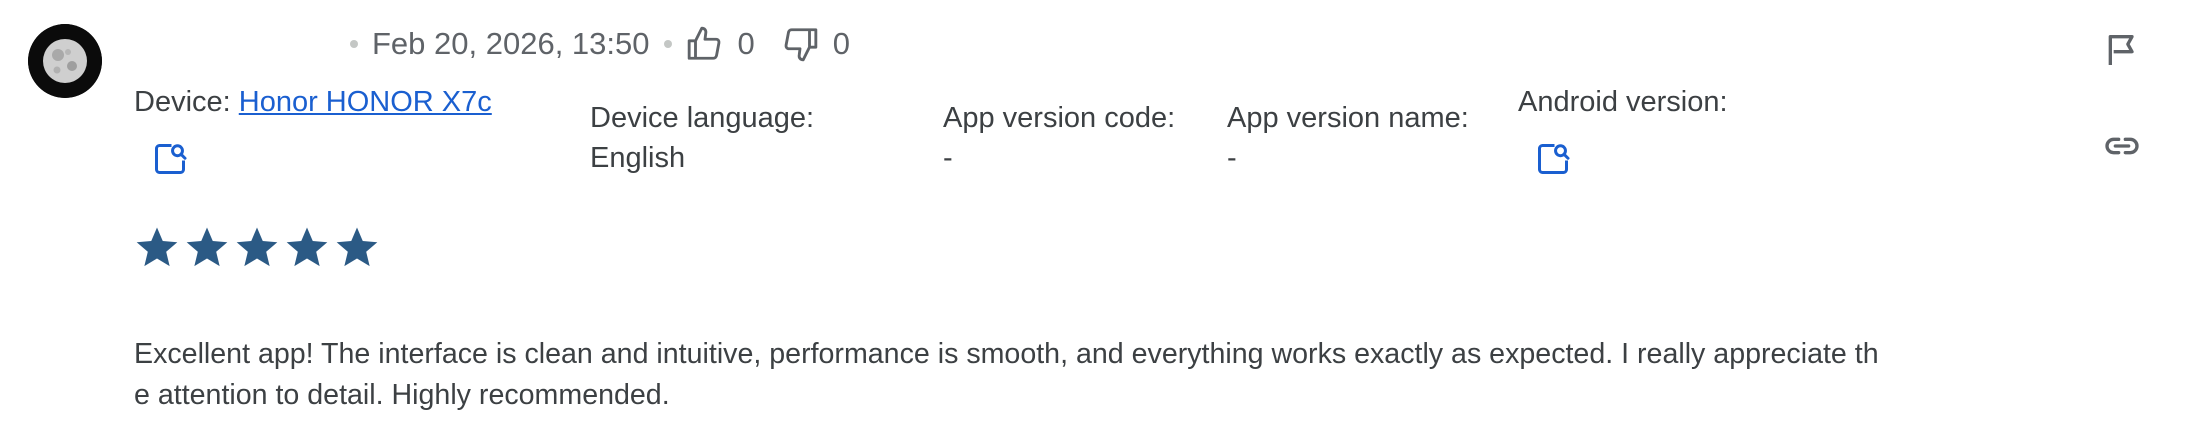 The image size is (2204, 446). I want to click on device-language-field: Device language: English, so click(702, 138).